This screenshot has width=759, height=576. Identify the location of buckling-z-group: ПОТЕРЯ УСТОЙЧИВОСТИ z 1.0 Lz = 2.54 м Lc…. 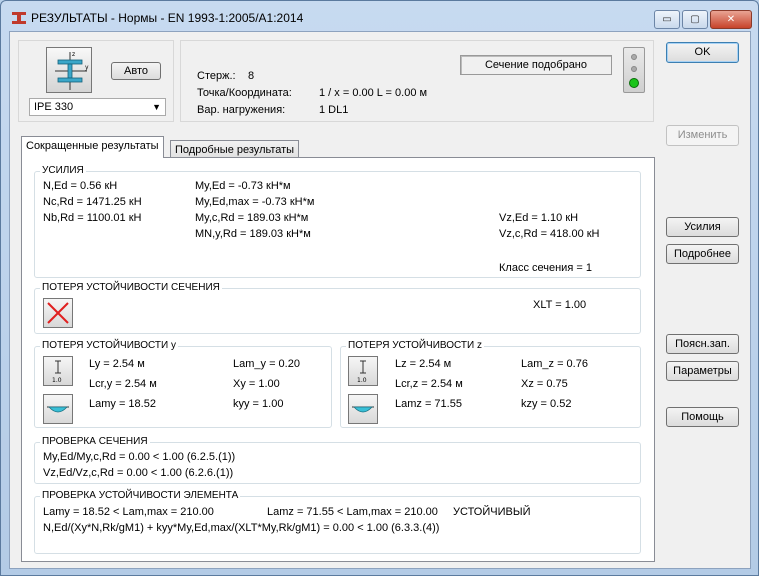
(490, 384).